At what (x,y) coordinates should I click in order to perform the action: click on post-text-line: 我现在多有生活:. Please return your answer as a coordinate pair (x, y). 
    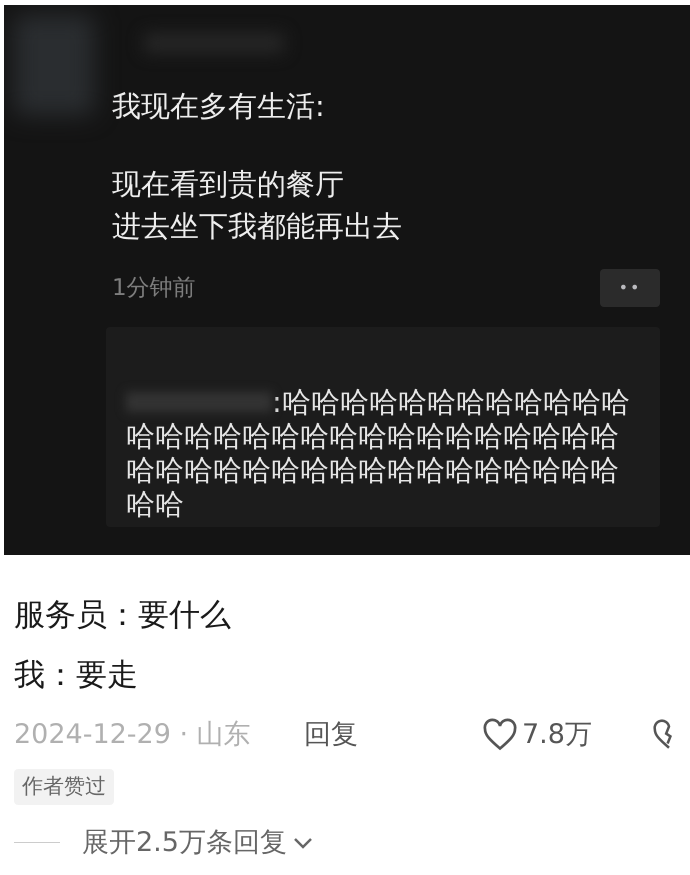
    Looking at the image, I should click on (219, 106).